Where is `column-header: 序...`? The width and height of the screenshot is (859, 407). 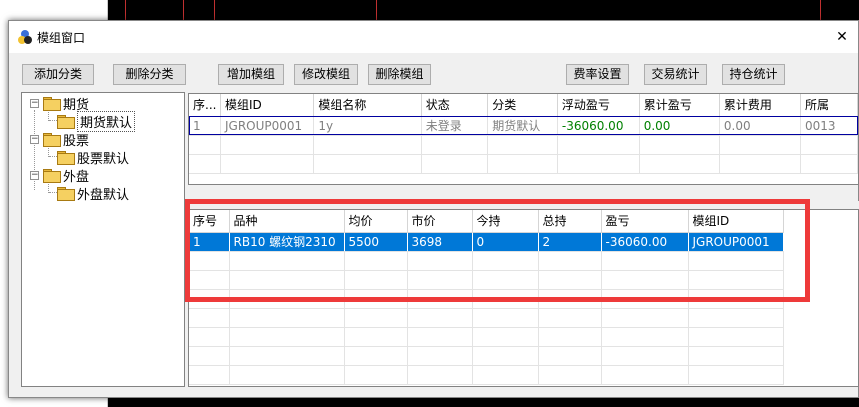
column-header: 序... is located at coordinates (205, 105).